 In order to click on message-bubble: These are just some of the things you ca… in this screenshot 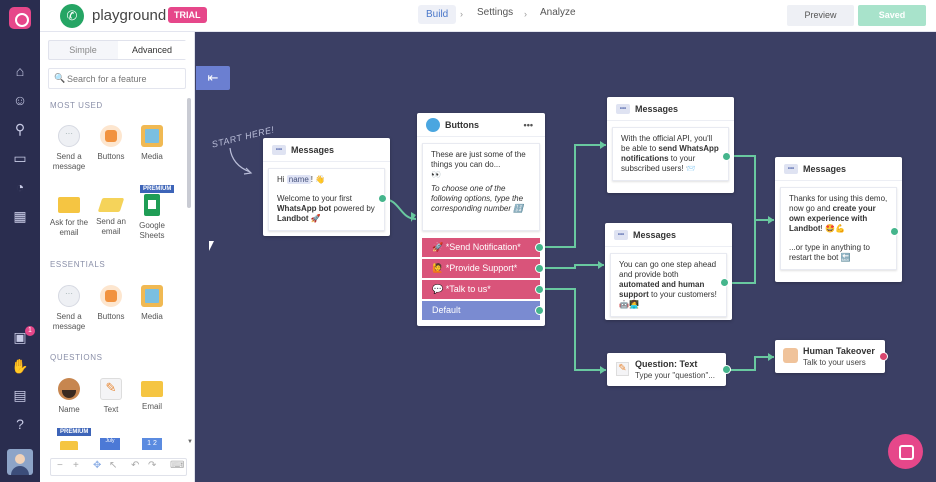, I will do `click(481, 187)`.